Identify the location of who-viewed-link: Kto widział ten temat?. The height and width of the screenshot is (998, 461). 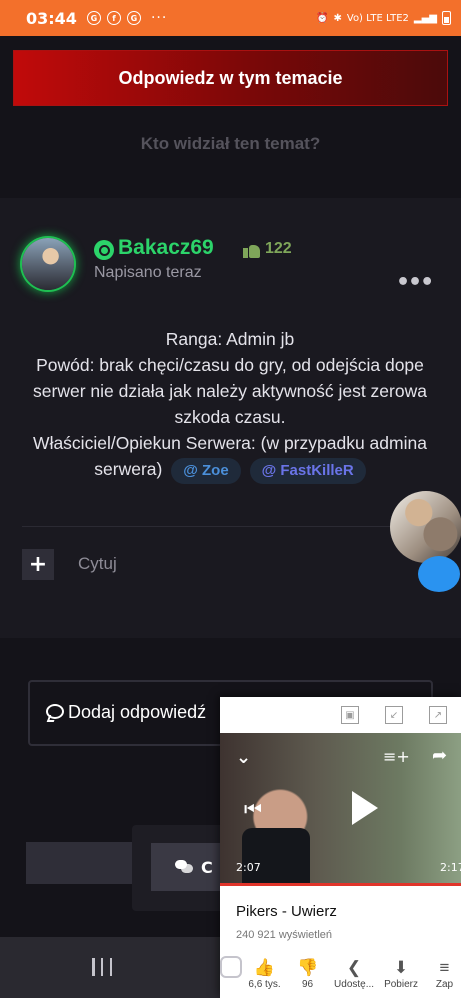
(230, 144).